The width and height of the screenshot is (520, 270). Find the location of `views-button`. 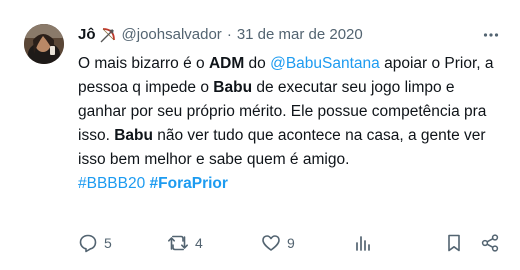

views-button is located at coordinates (363, 243).